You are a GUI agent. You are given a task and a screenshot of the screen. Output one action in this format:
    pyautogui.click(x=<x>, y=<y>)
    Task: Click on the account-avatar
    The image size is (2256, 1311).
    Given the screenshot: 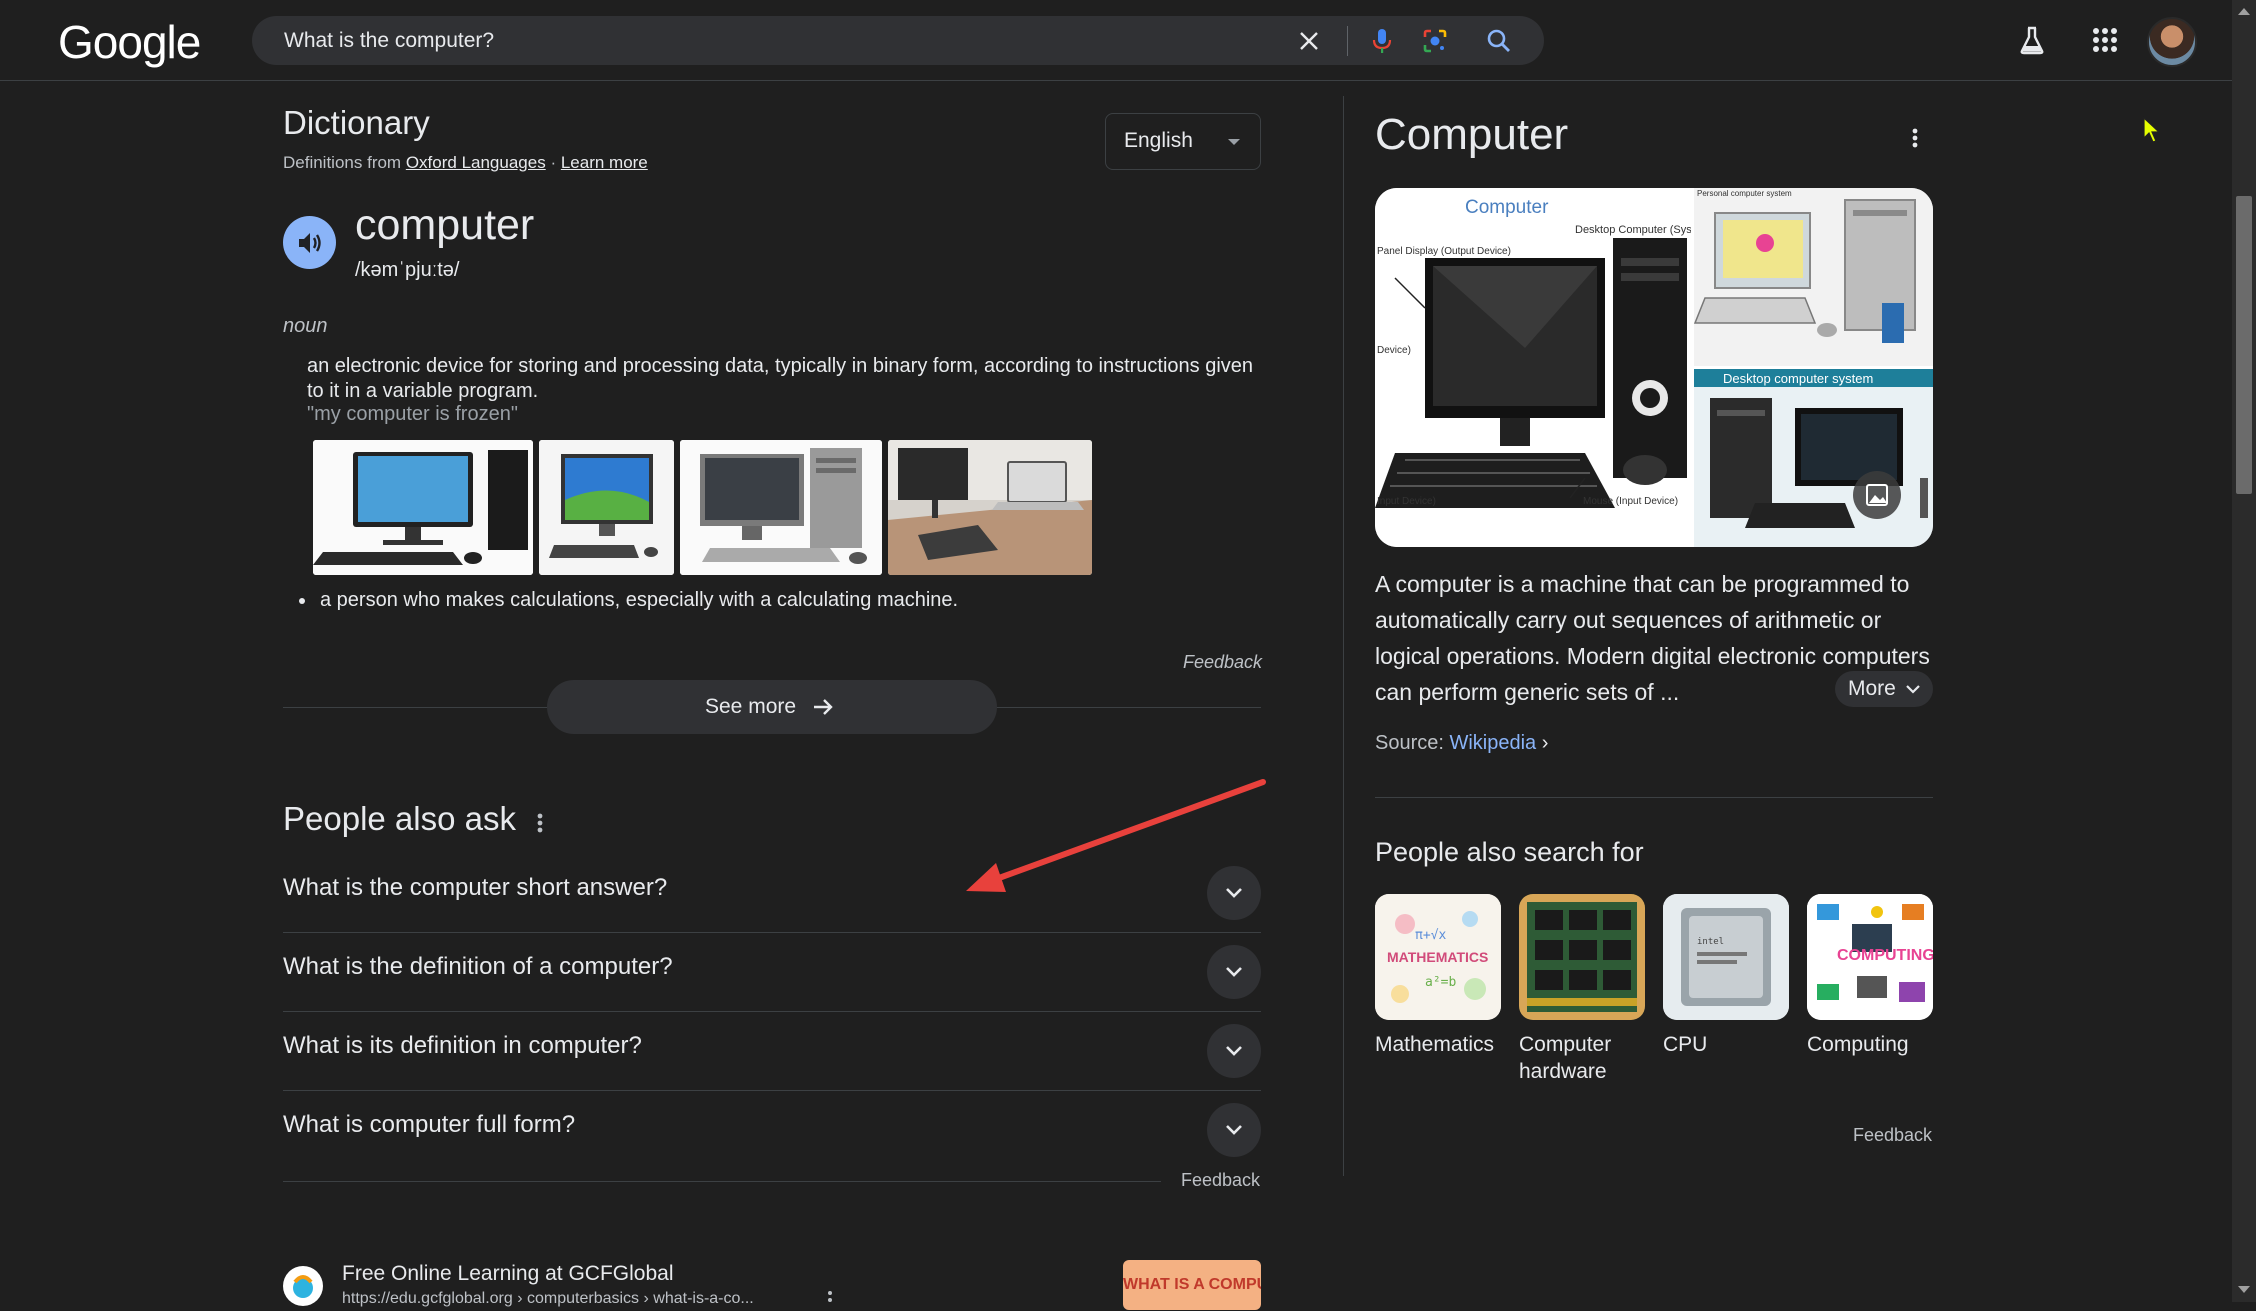 What is the action you would take?
    pyautogui.click(x=2172, y=42)
    